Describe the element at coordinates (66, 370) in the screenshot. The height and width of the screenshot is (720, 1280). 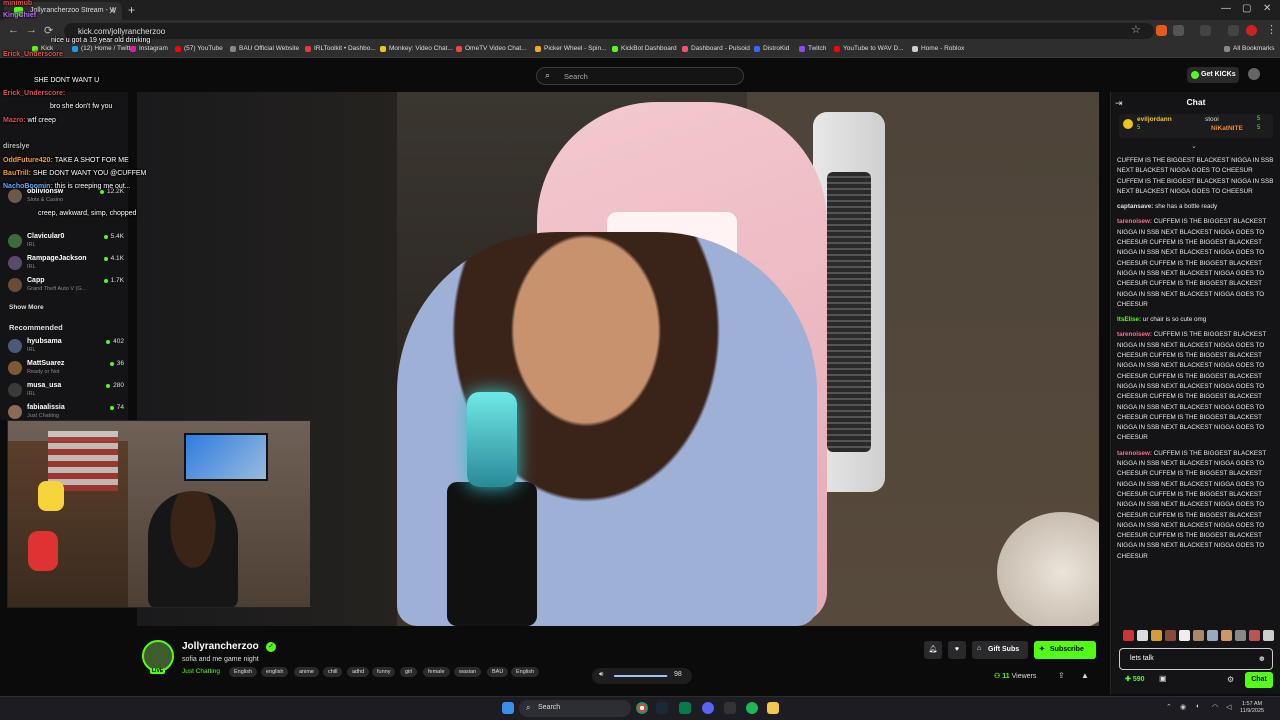
I see `sidebar-item-recommended: MattSuarez Ready or Not 36` at that location.